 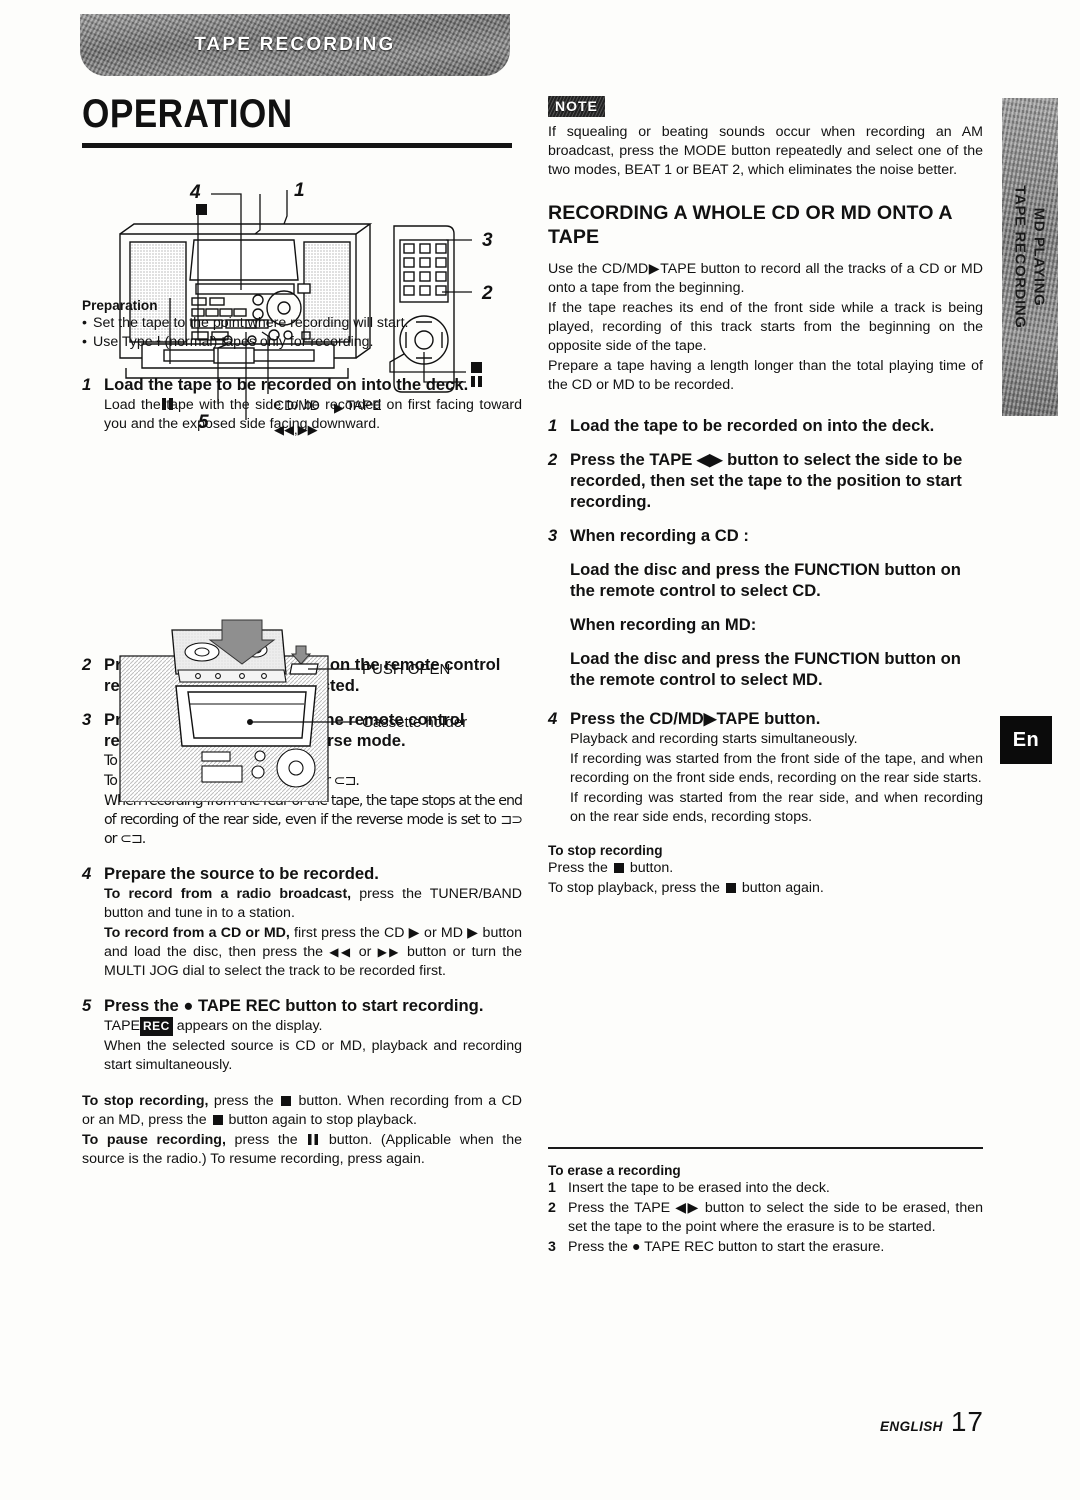 I want to click on side-index-tab: MD PLAYING TAPE RECORDING, so click(x=1030, y=257).